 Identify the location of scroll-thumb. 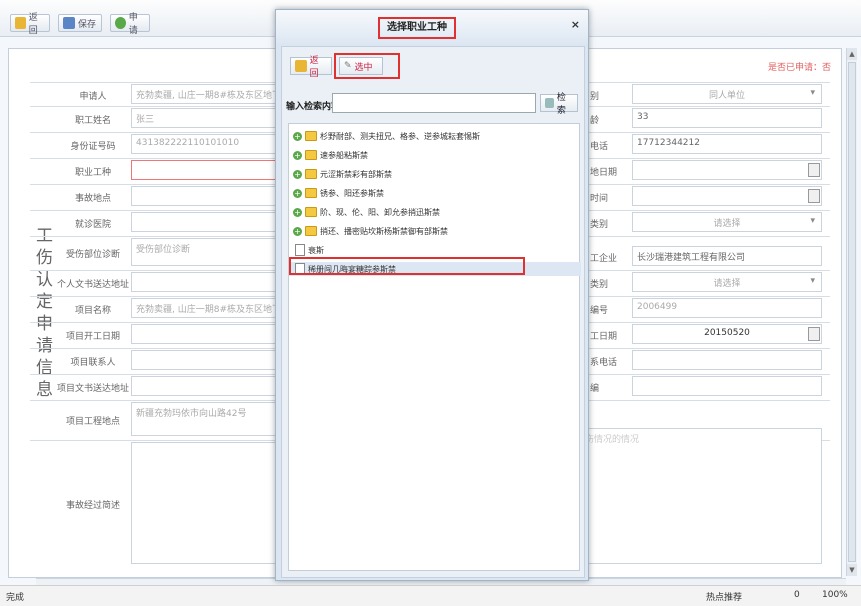
(852, 312).